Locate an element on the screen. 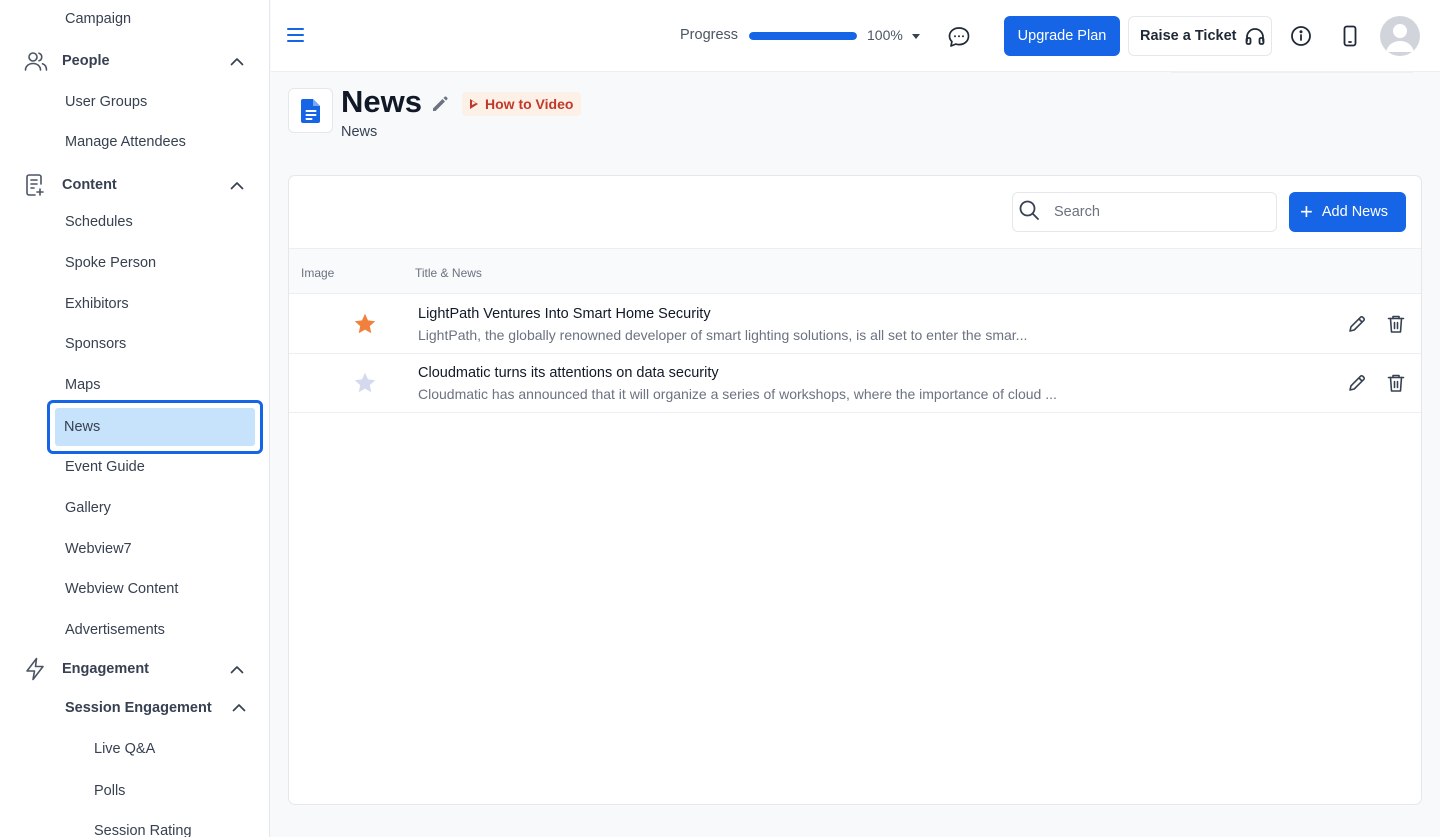  sidebar-item-schedules: Schedules is located at coordinates (99, 222).